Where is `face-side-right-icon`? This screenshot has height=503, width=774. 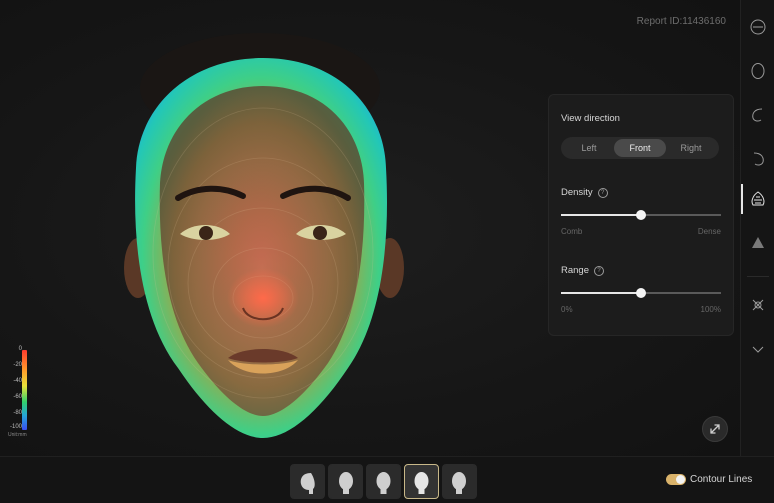 face-side-right-icon is located at coordinates (758, 159).